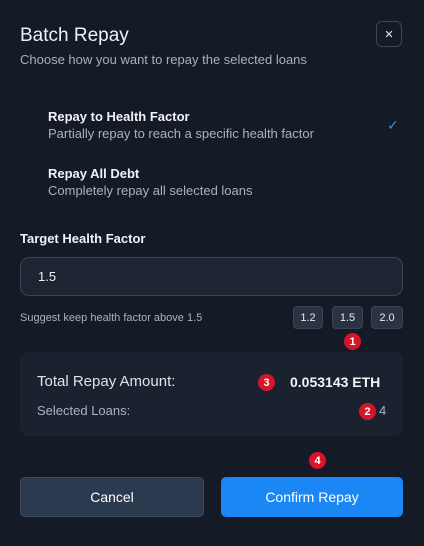 Image resolution: width=424 pixels, height=546 pixels. Describe the element at coordinates (83, 238) in the screenshot. I see `target-health-factor-label: Target Health Factor` at that location.